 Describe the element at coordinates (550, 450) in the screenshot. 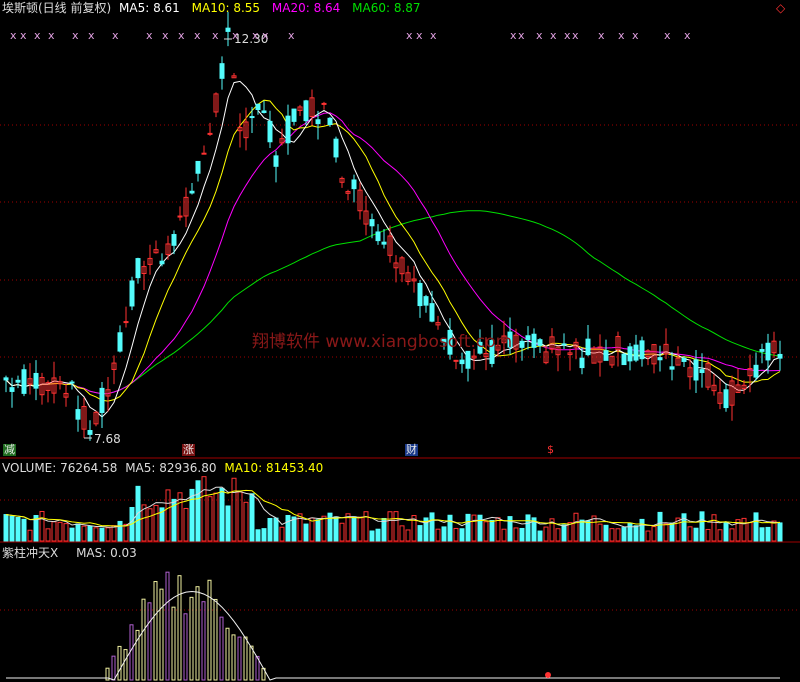

I see `tag-dollar: $` at that location.